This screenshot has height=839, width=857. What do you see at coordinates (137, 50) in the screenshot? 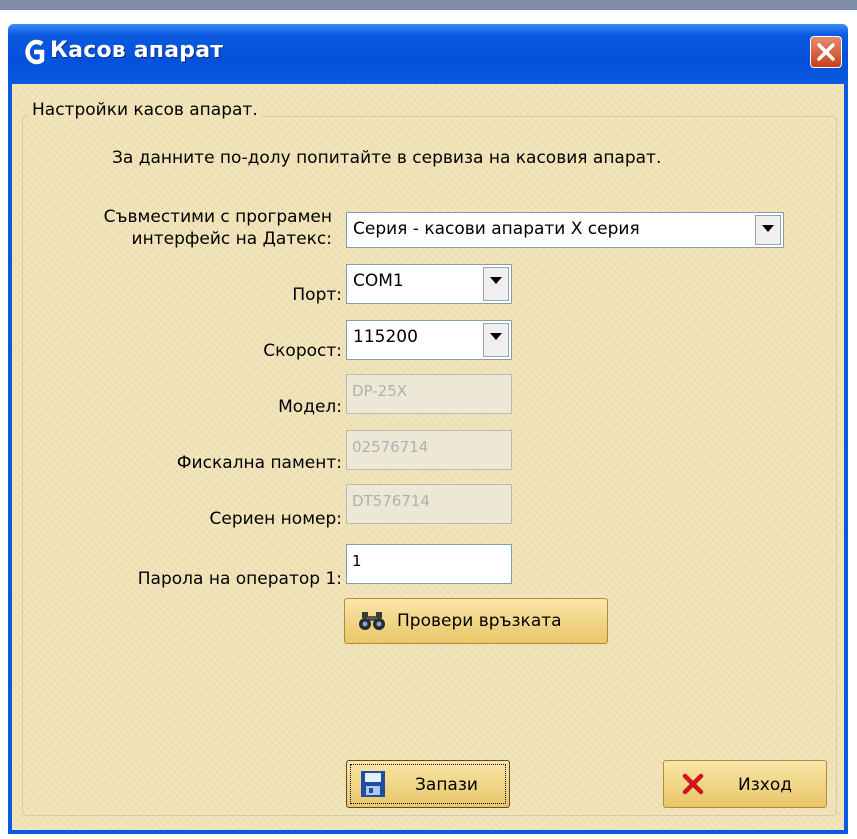
I see `window-title: Касов апарат` at bounding box center [137, 50].